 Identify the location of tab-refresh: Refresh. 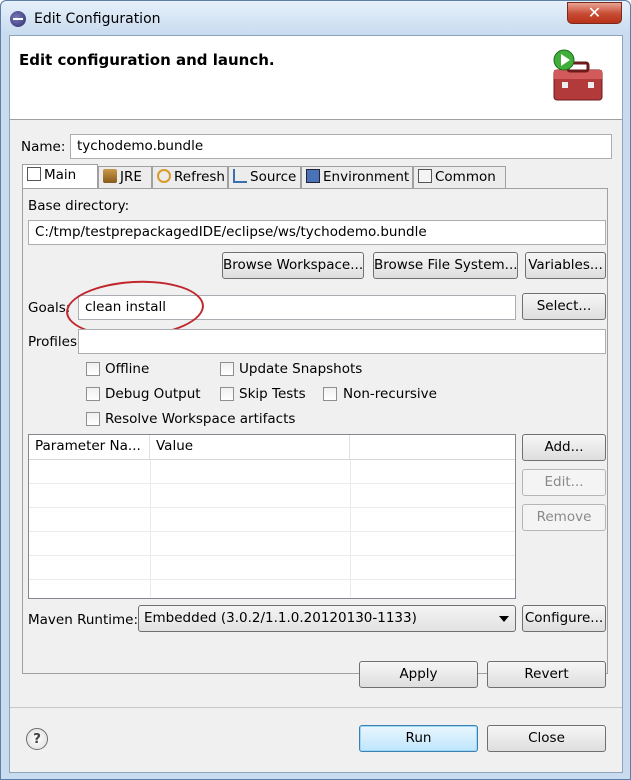
(190, 177).